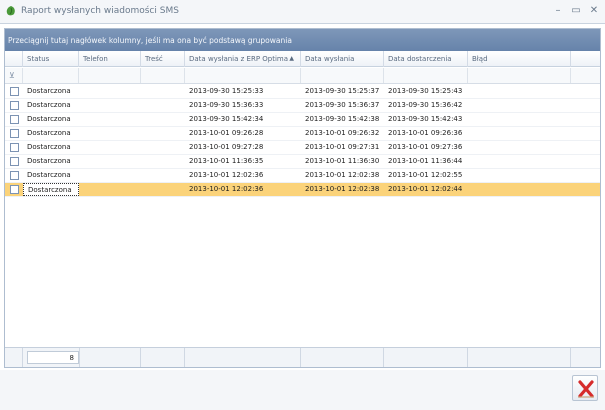 Image resolution: width=605 pixels, height=410 pixels. I want to click on close-icon, so click(586, 389).